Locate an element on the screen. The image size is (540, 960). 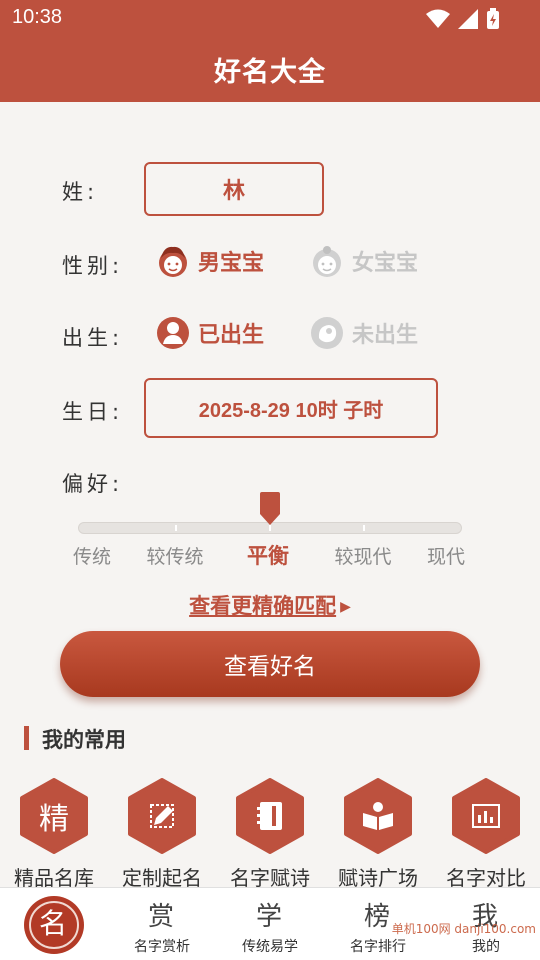
gender-option-boy: 男宝宝 is located at coordinates (210, 261).